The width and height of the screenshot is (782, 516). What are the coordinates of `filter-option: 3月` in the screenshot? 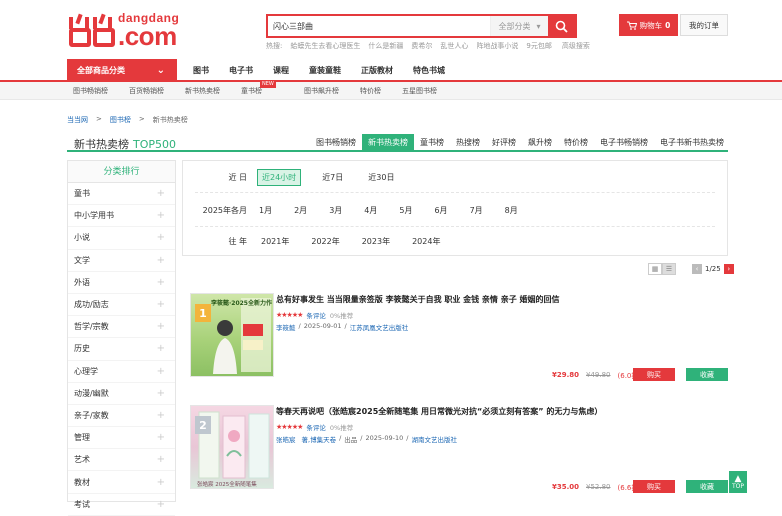 It's located at (335, 210).